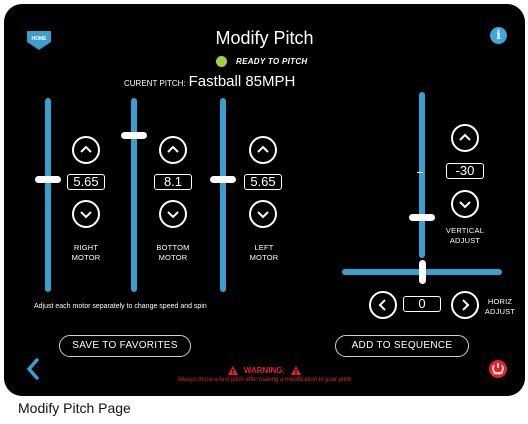 The width and height of the screenshot is (528, 424). Describe the element at coordinates (263, 182) in the screenshot. I see `left-motor-value: 5.65` at that location.